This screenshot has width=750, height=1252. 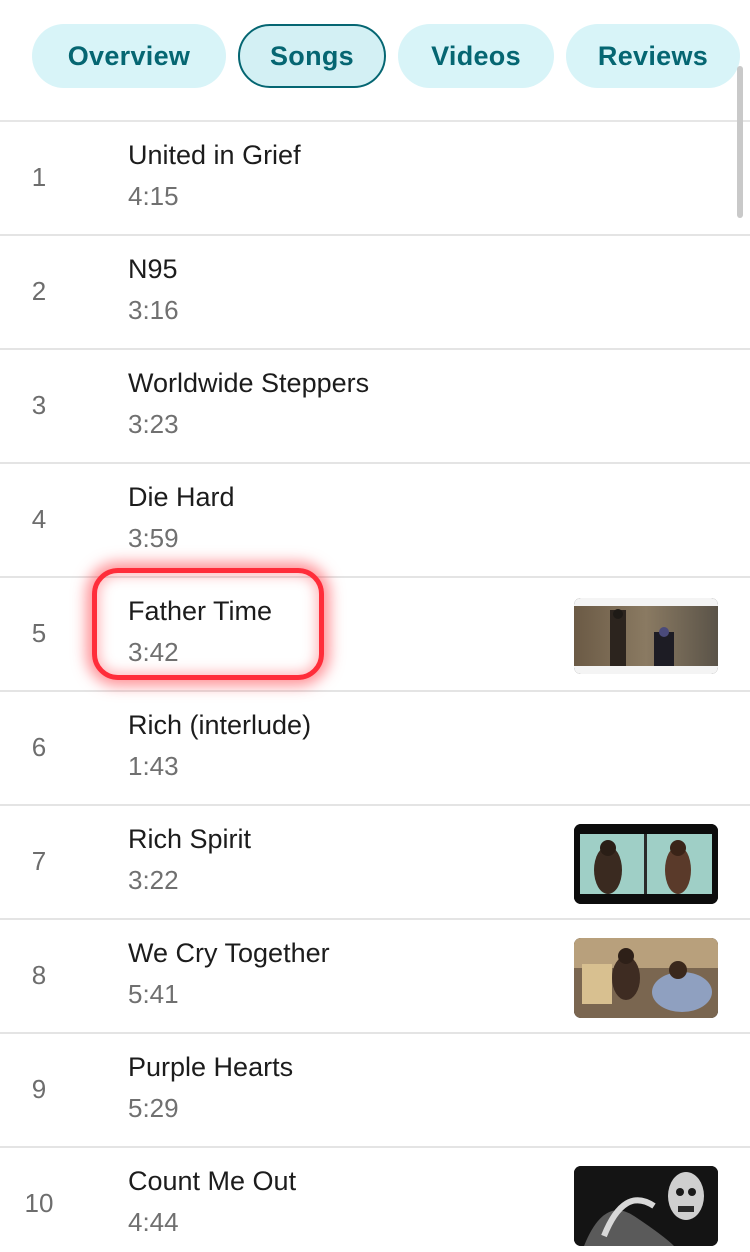 I want to click on song-row: 9 Purple Hearts 5:29, so click(x=375, y=1091).